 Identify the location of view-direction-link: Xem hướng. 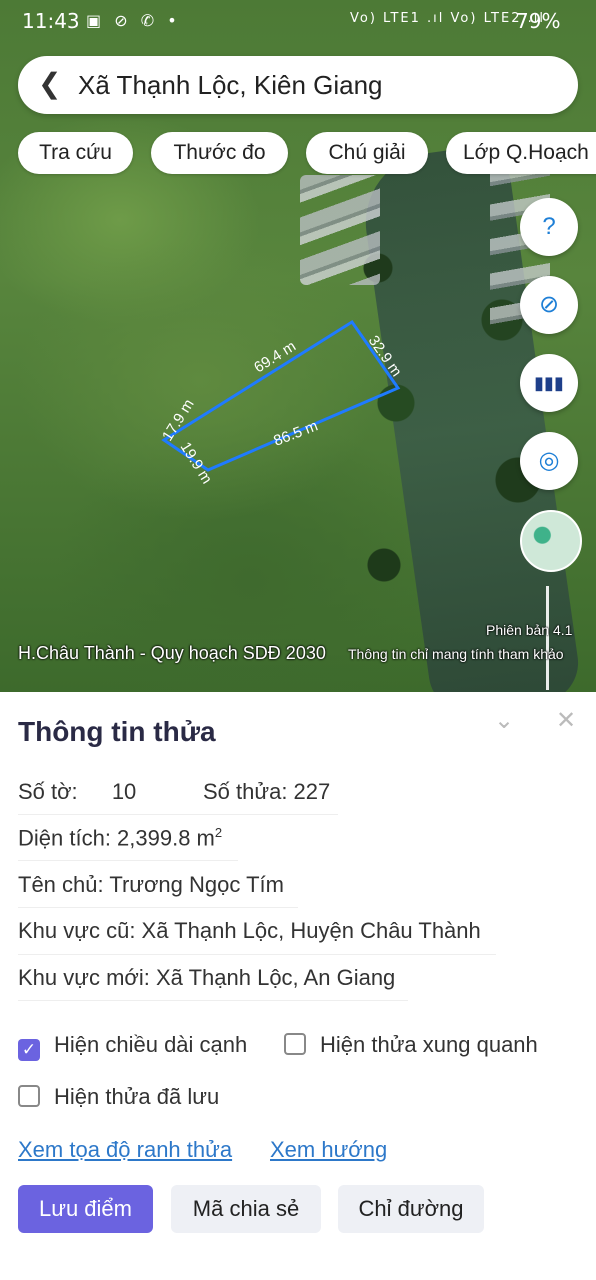
(328, 1150).